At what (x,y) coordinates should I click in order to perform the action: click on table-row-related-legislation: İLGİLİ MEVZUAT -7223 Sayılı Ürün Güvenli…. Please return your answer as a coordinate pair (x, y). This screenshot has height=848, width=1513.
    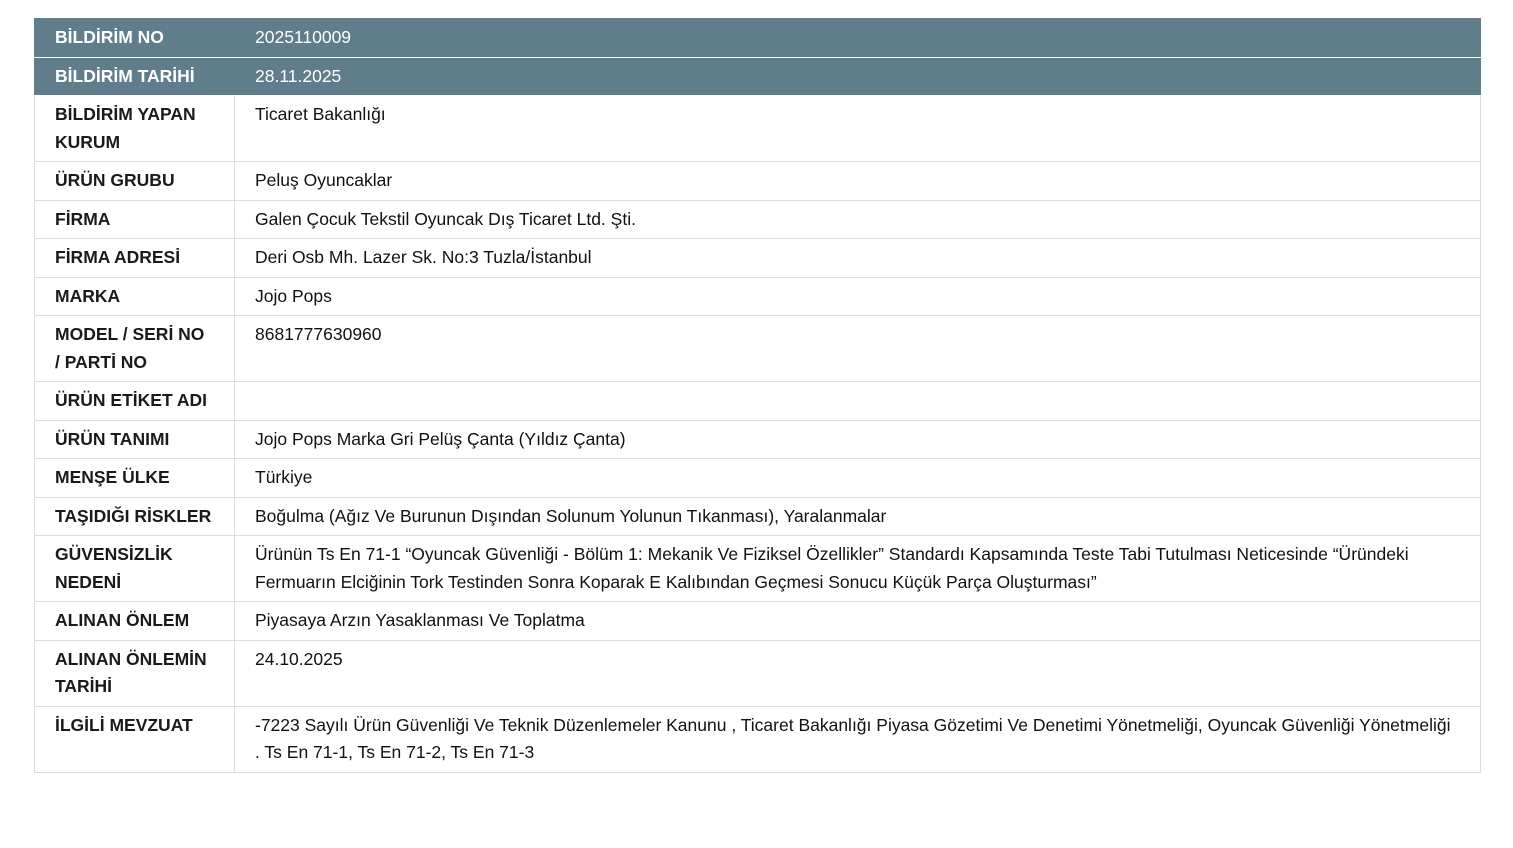
    Looking at the image, I should click on (757, 739).